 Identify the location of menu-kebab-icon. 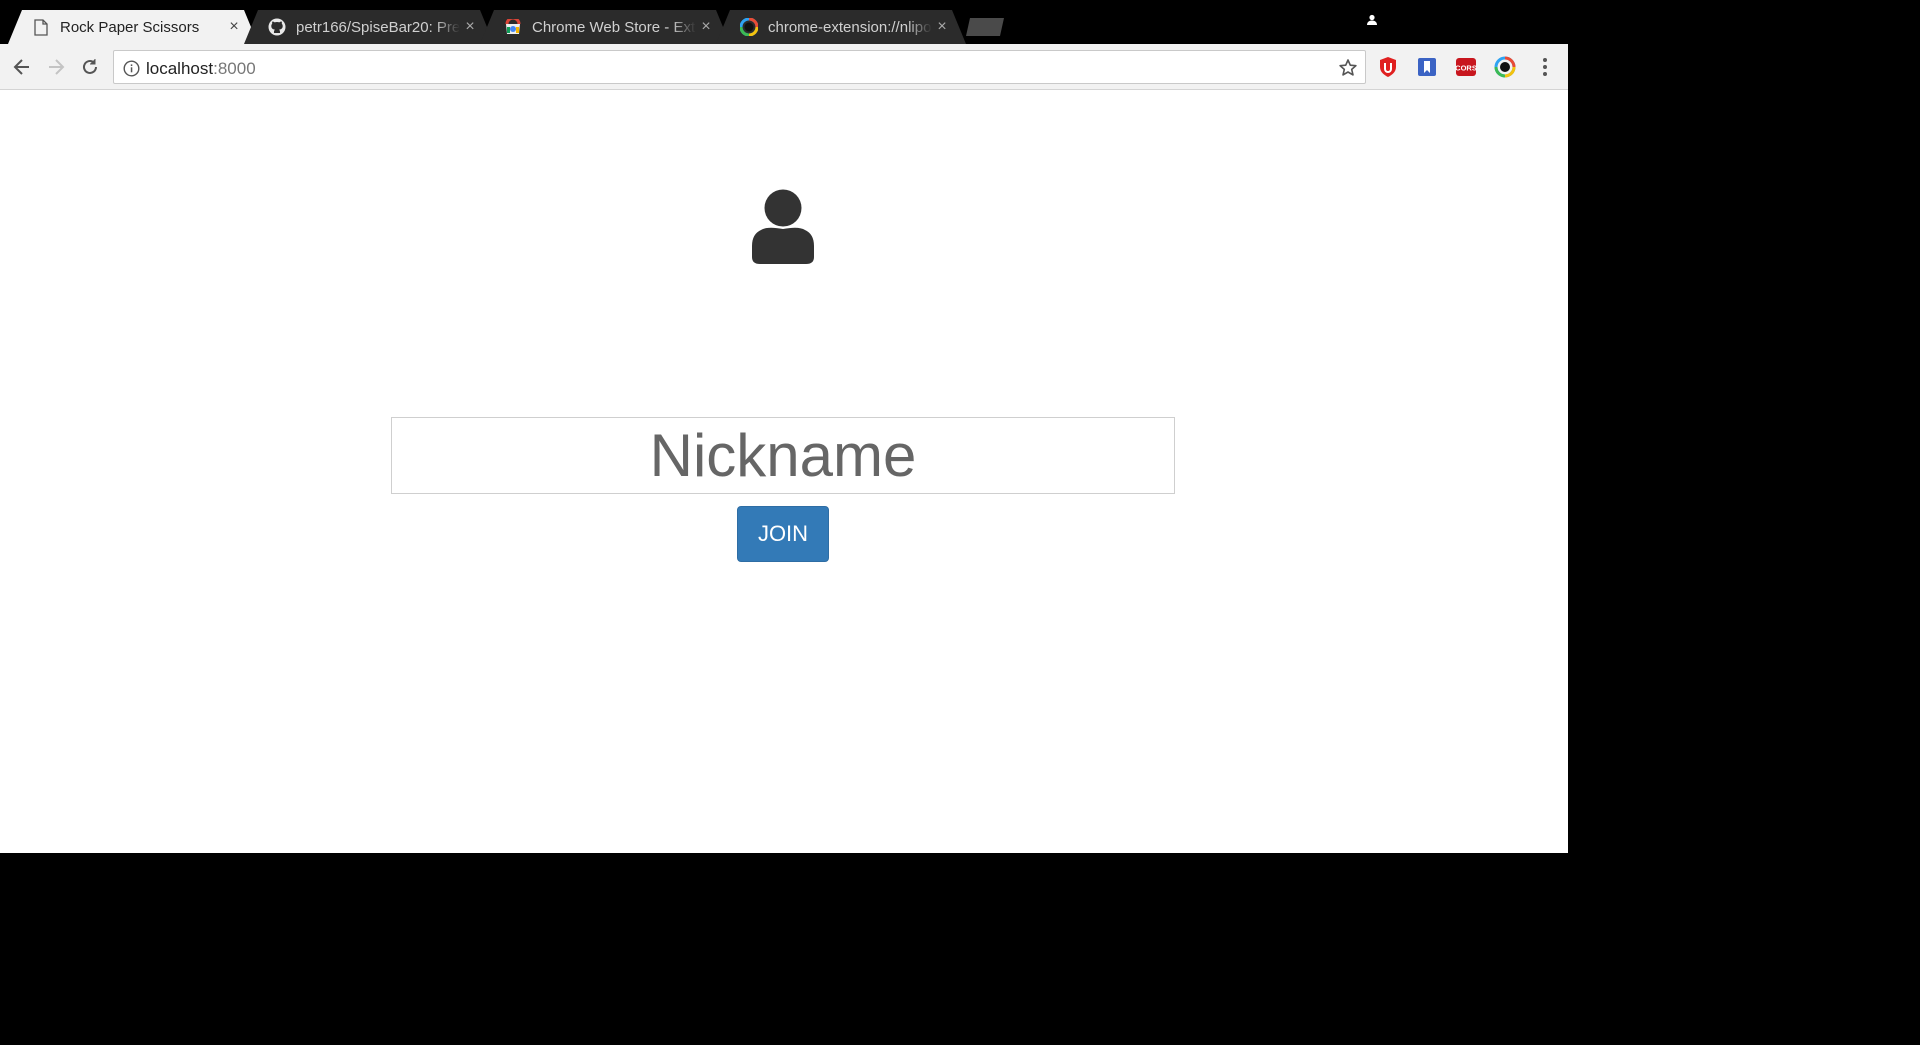
(1545, 67).